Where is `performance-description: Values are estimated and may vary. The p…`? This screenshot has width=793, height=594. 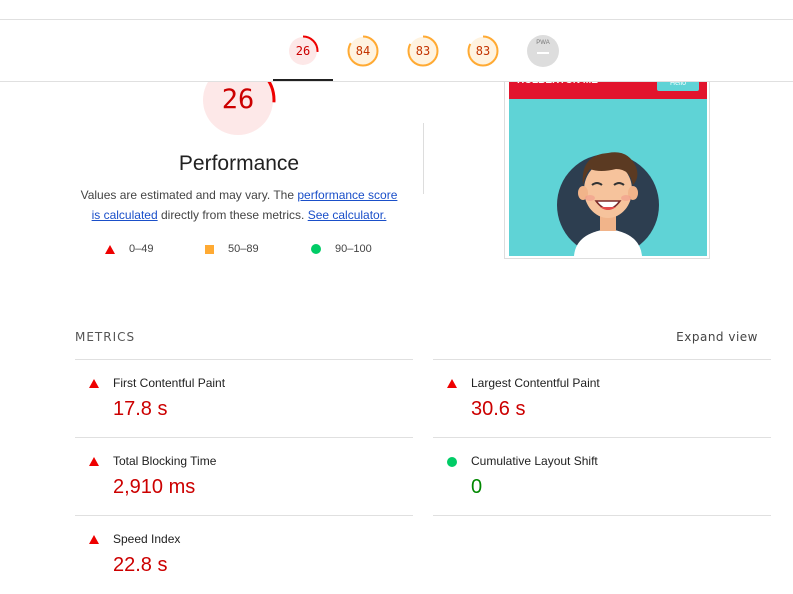
performance-description: Values are estimated and may vary. The p… is located at coordinates (239, 205).